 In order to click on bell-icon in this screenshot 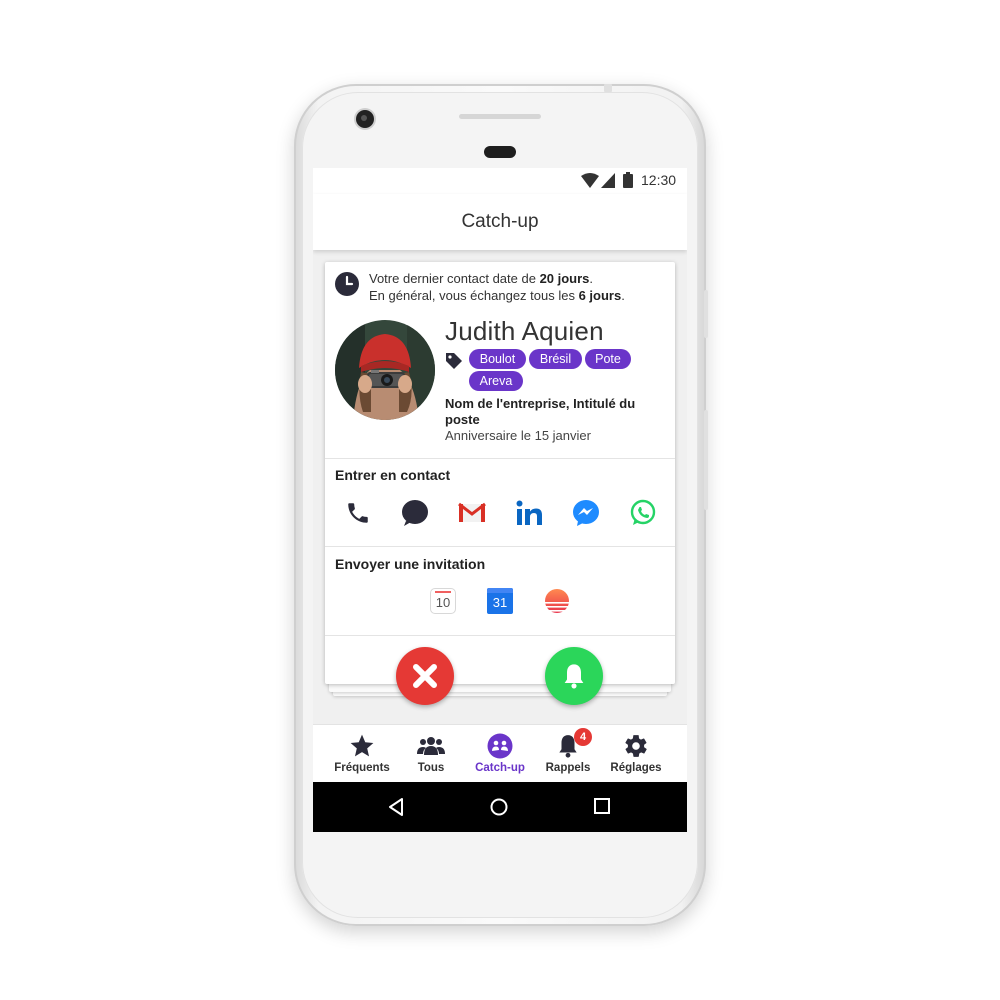, I will do `click(574, 676)`.